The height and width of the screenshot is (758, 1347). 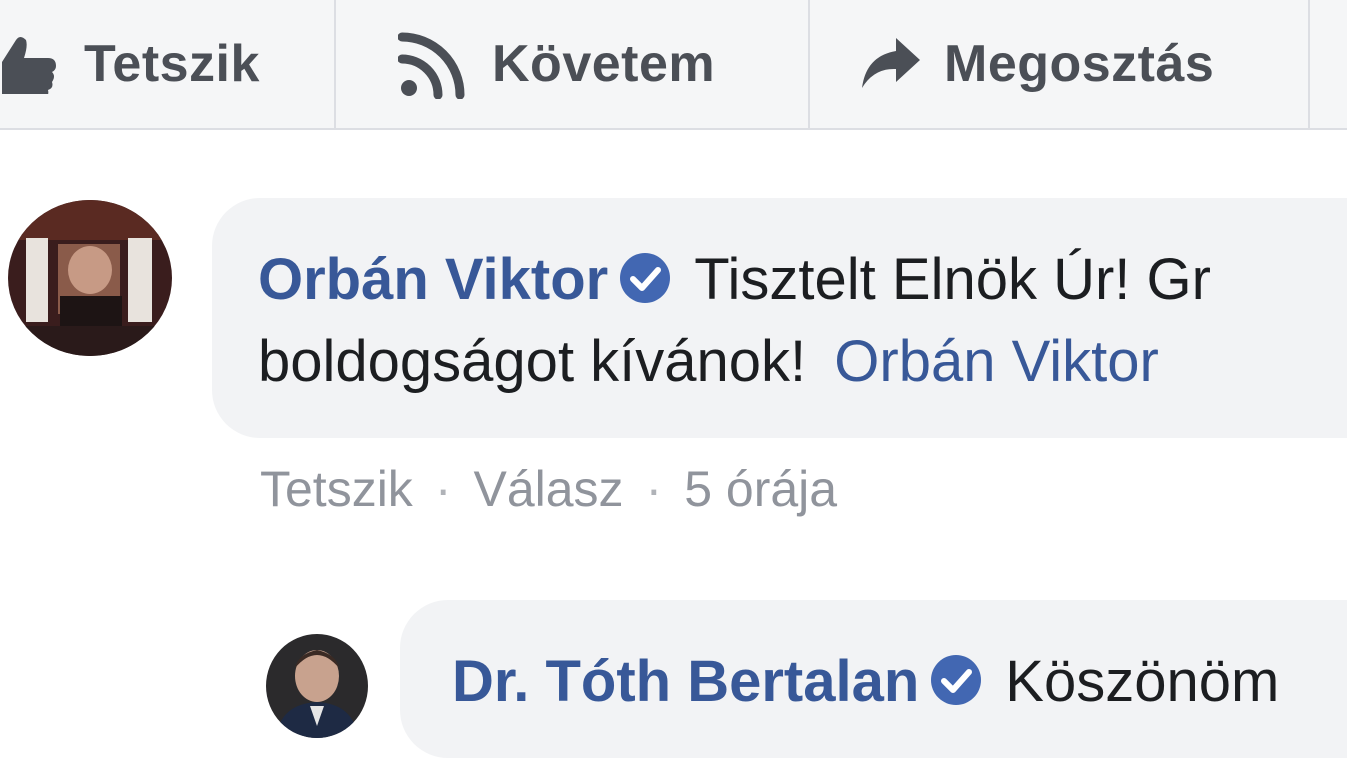 I want to click on comment-actions: Tetszik · Válasz · 5 órája, so click(x=548, y=489).